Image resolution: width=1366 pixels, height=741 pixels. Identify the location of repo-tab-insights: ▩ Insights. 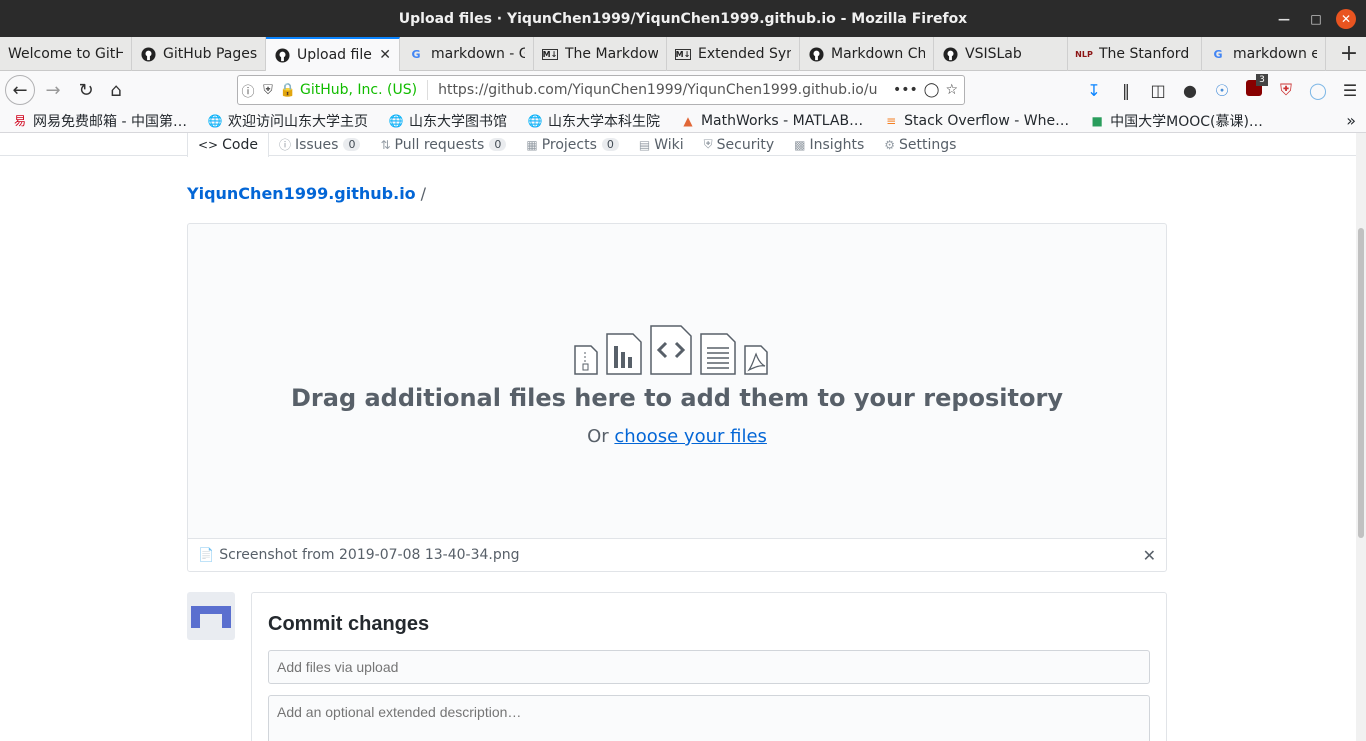
(829, 144).